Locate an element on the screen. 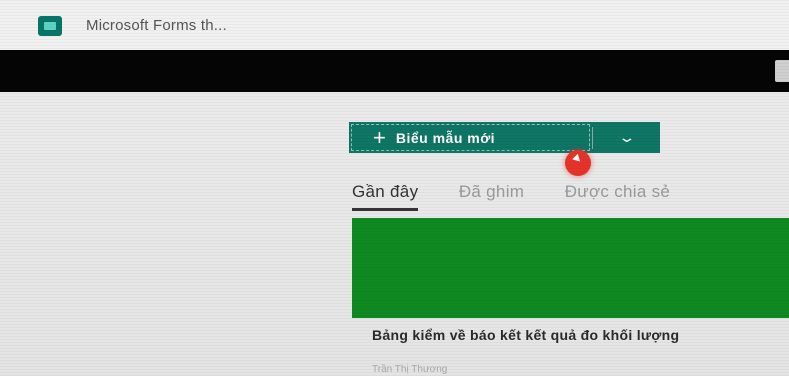 Image resolution: width=789 pixels, height=376 pixels. tab-shared: Được chia sẻ is located at coordinates (618, 195).